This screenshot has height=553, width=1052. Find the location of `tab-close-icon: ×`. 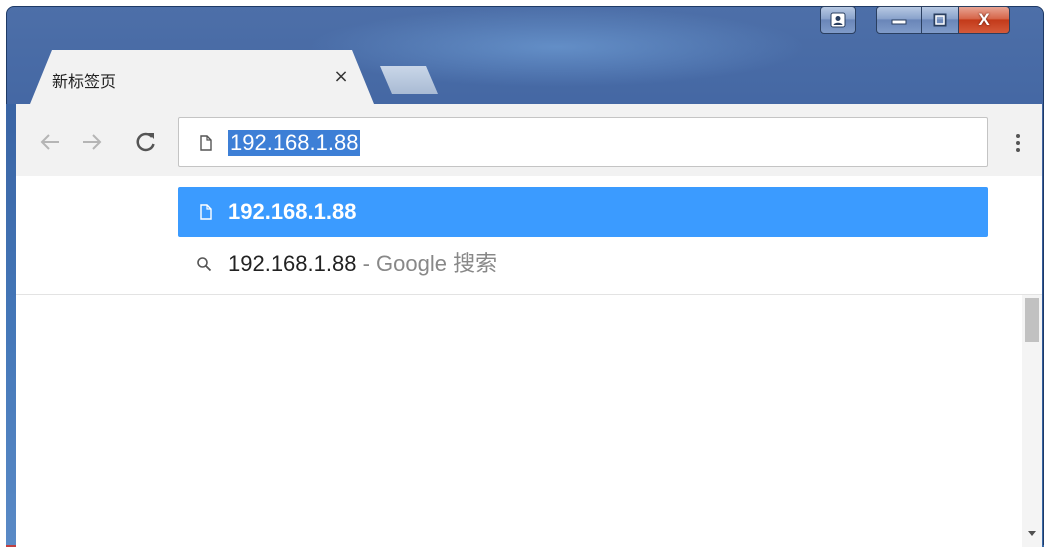

tab-close-icon: × is located at coordinates (341, 77).